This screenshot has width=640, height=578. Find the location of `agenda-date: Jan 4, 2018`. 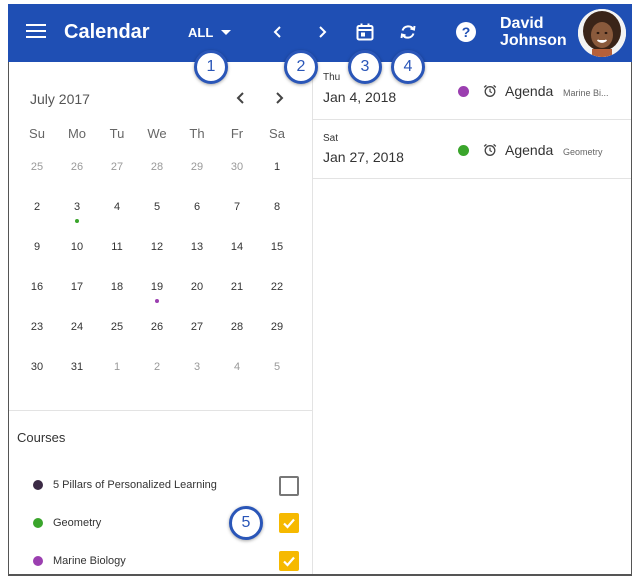

agenda-date: Jan 4, 2018 is located at coordinates (360, 97).